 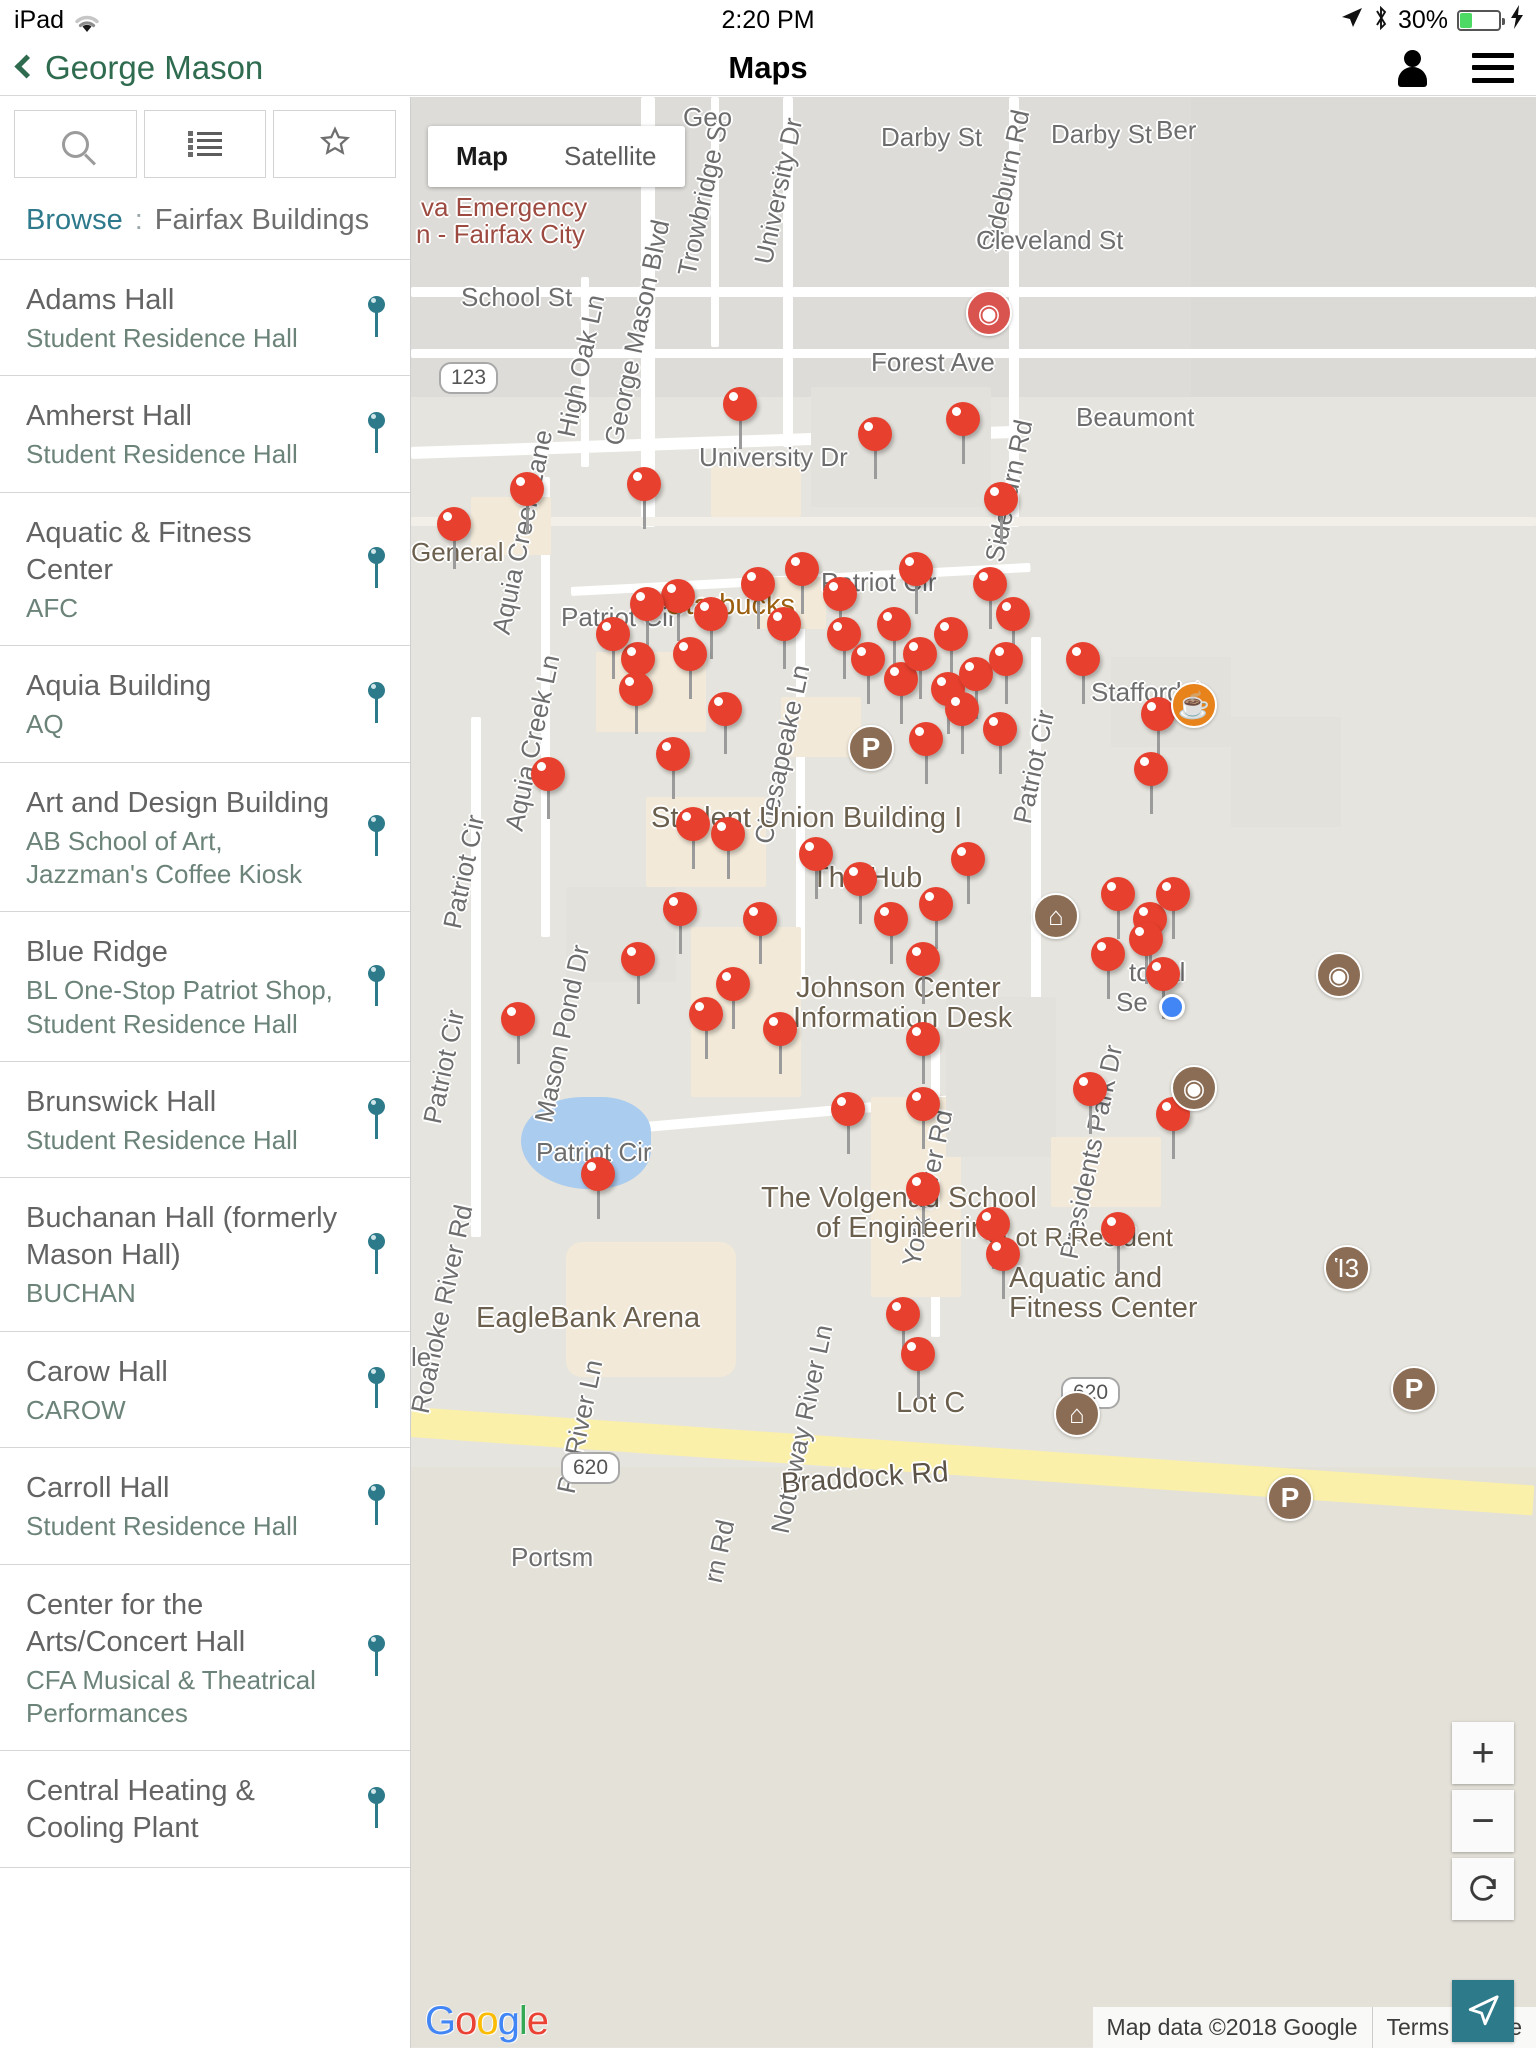 I want to click on tab-search, so click(x=75, y=144).